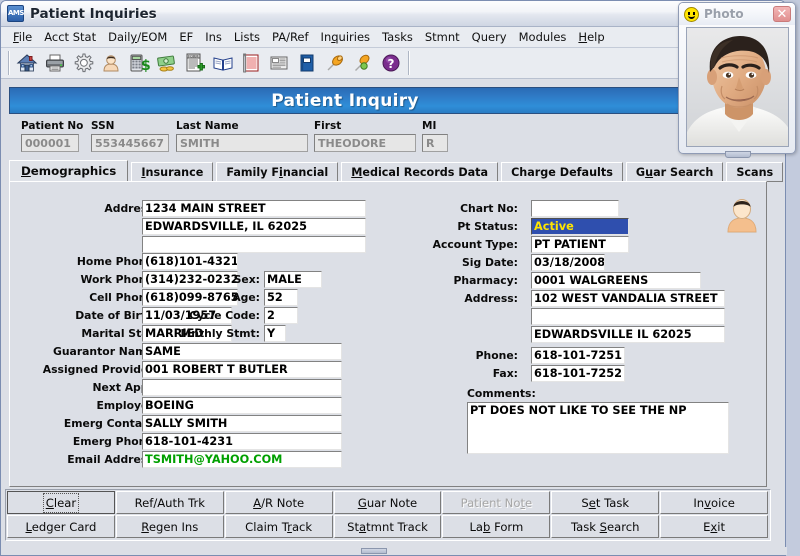  I want to click on red-ledger-icon, so click(251, 63).